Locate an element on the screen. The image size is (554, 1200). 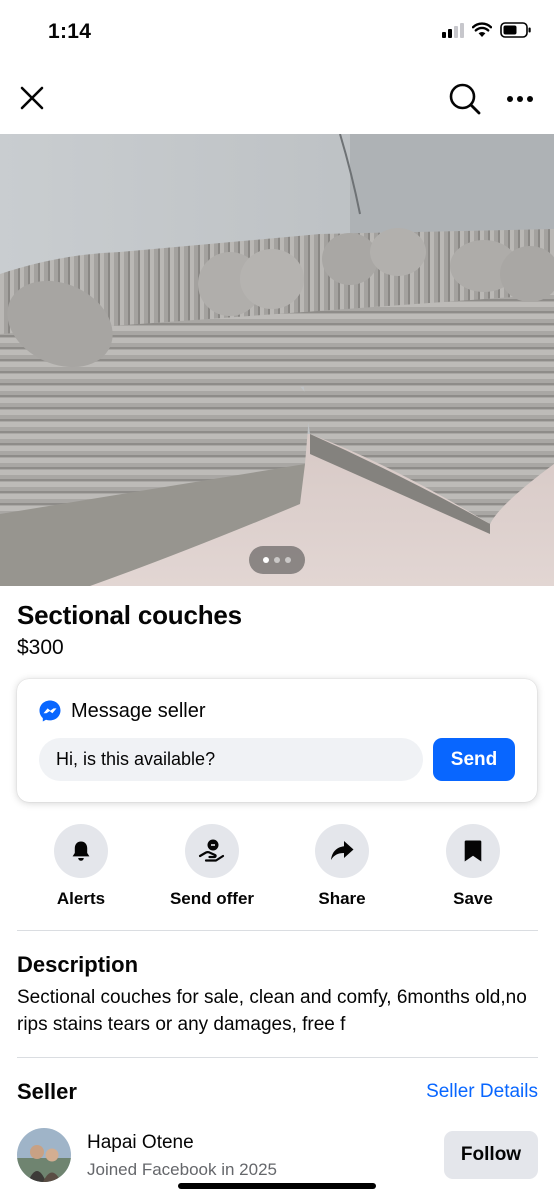
save-button: Save is located at coordinates (473, 866).